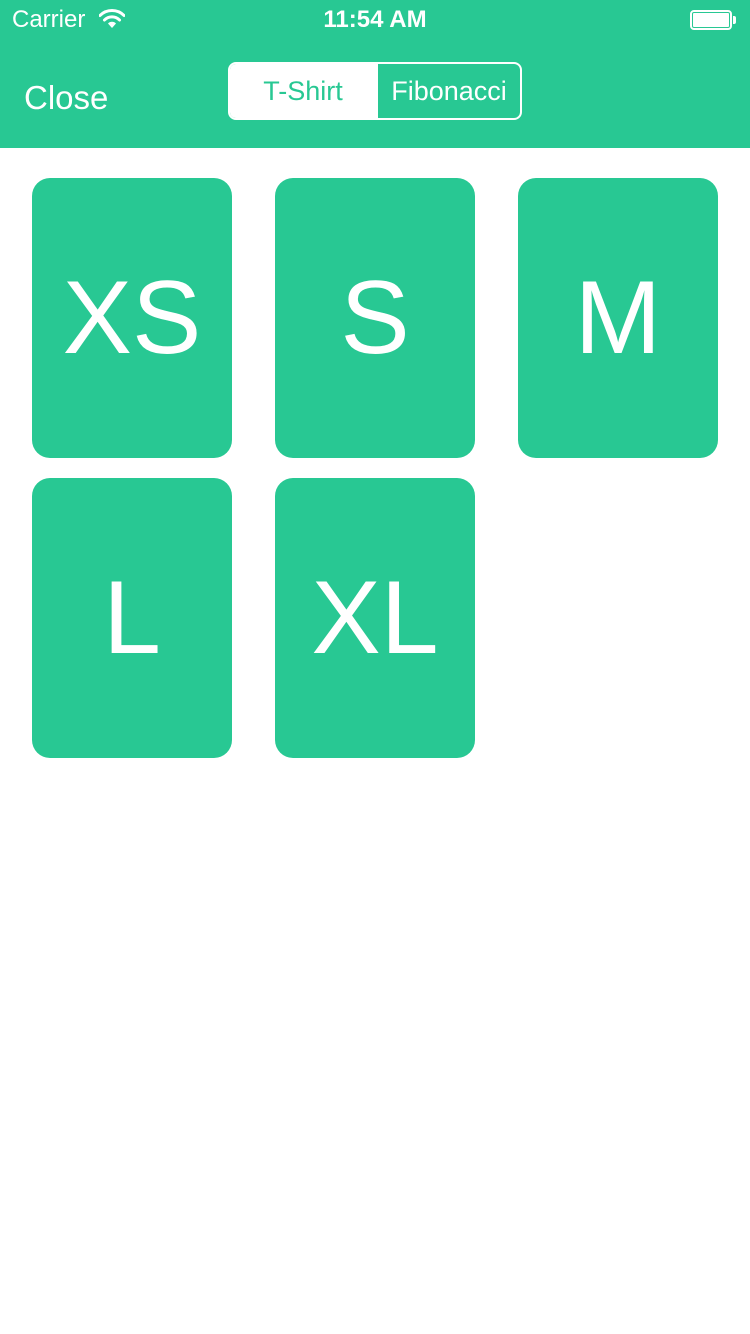 The width and height of the screenshot is (750, 1334). Describe the element at coordinates (448, 91) in the screenshot. I see `segment-fibonacci: Fibonacci` at that location.